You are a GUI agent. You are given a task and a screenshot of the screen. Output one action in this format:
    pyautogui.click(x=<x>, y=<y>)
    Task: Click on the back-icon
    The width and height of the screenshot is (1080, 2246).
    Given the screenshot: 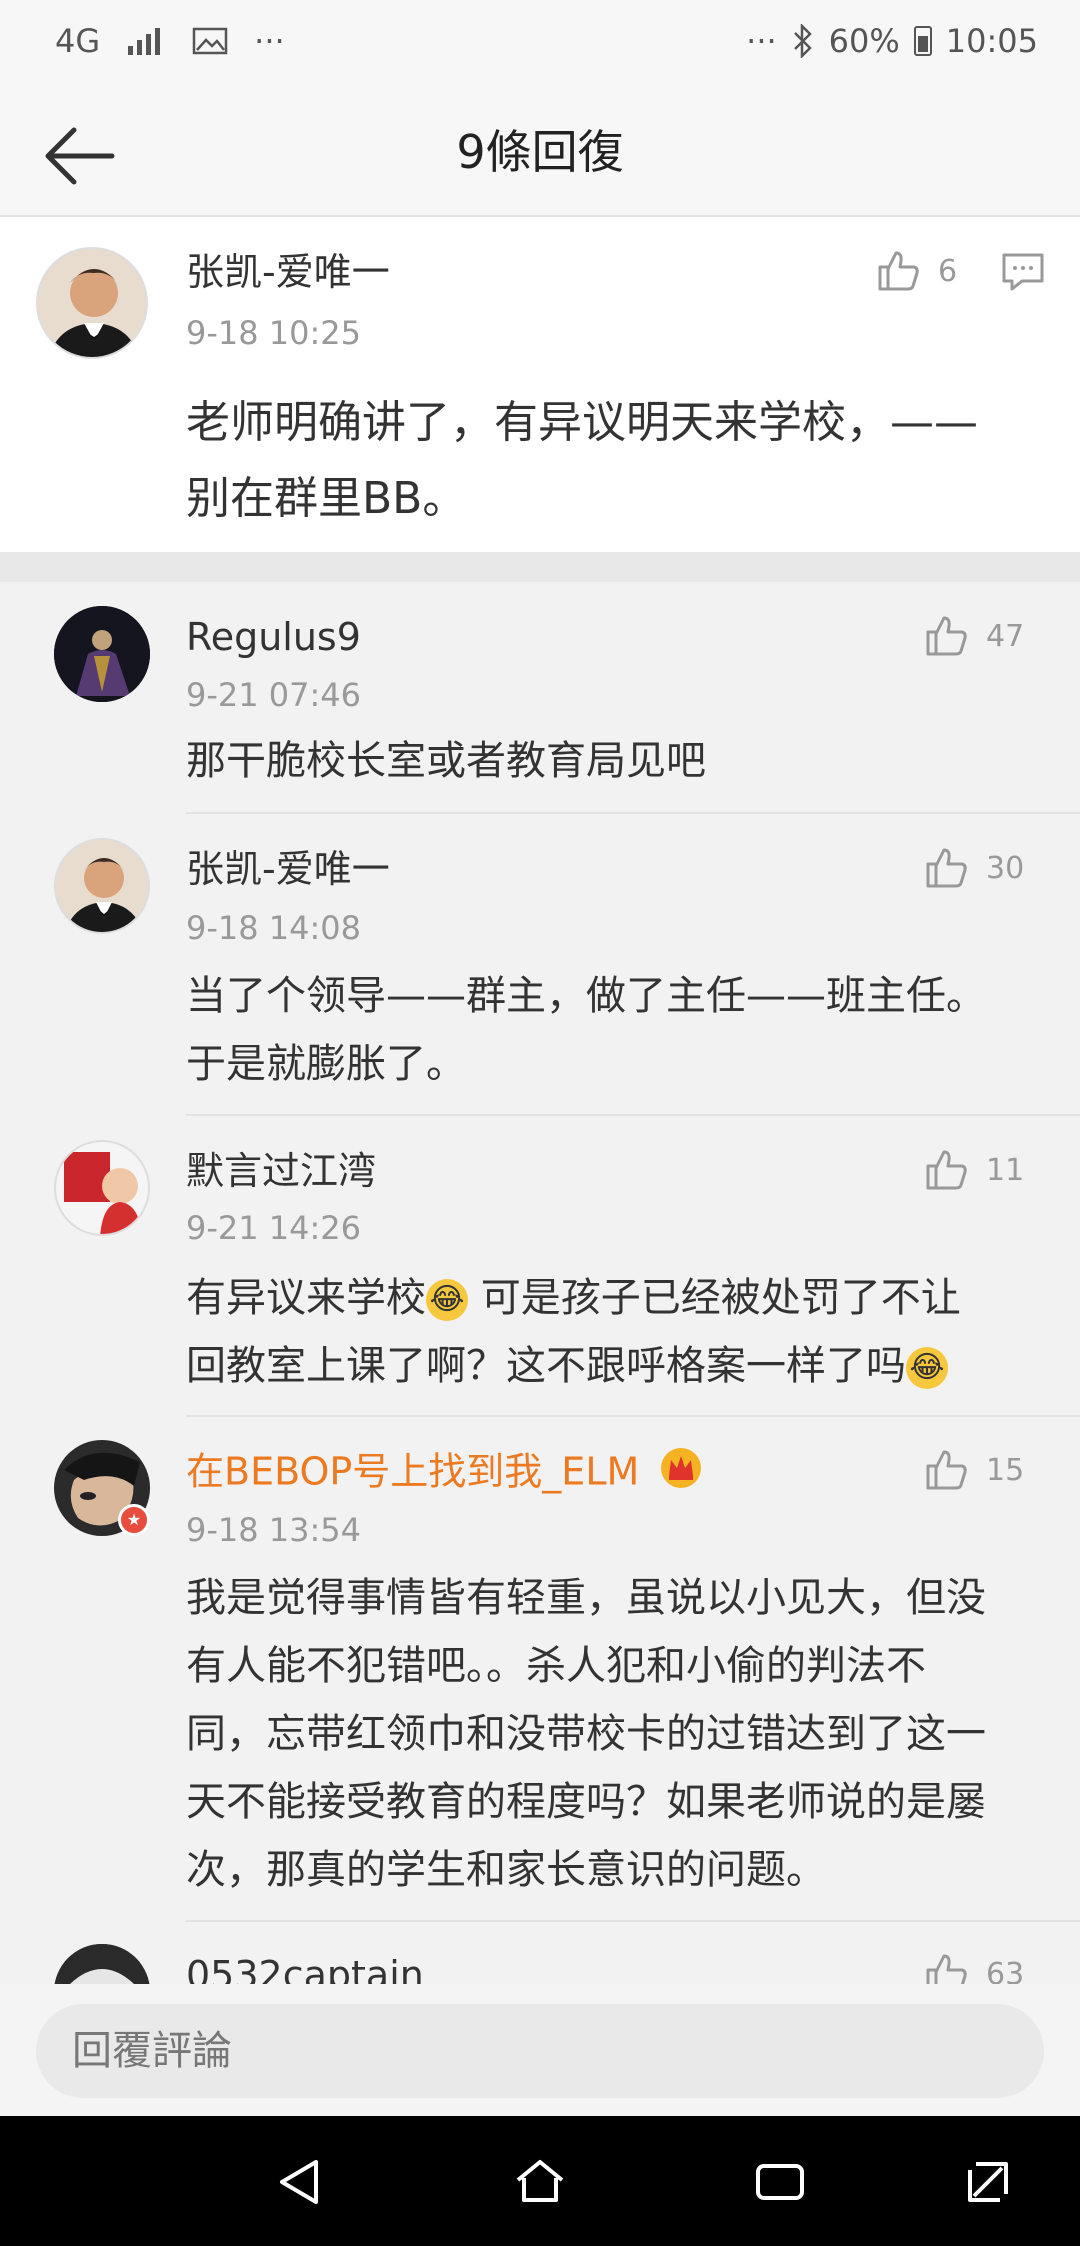 What is the action you would take?
    pyautogui.click(x=300, y=2182)
    